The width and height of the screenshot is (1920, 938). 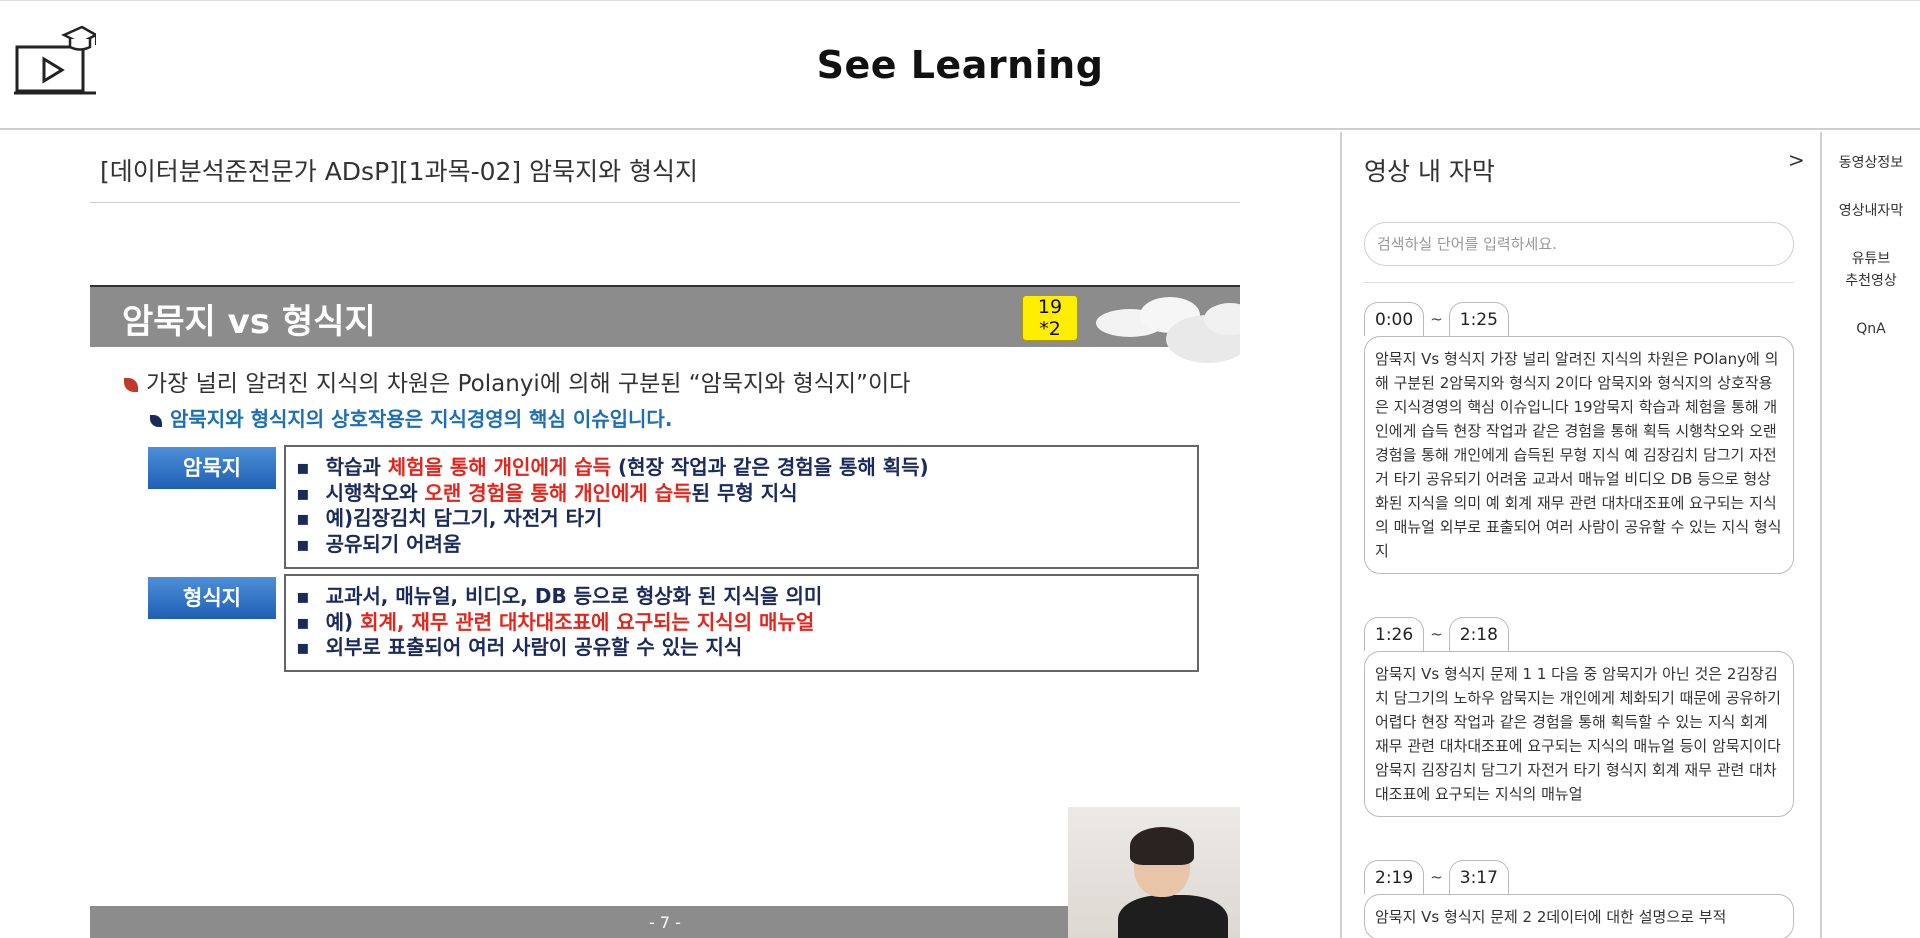 I want to click on tacit-item: 학습과 체험을 통해 개인에게 습득 (현장 작업과 같은 경험을 통해 획득), so click(x=746, y=468).